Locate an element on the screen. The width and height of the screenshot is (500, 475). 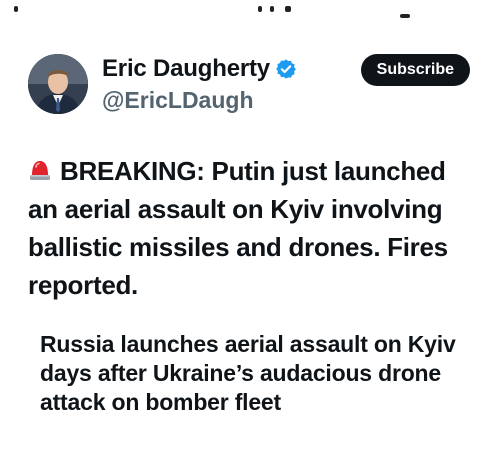
verified-badge-icon is located at coordinates (286, 69).